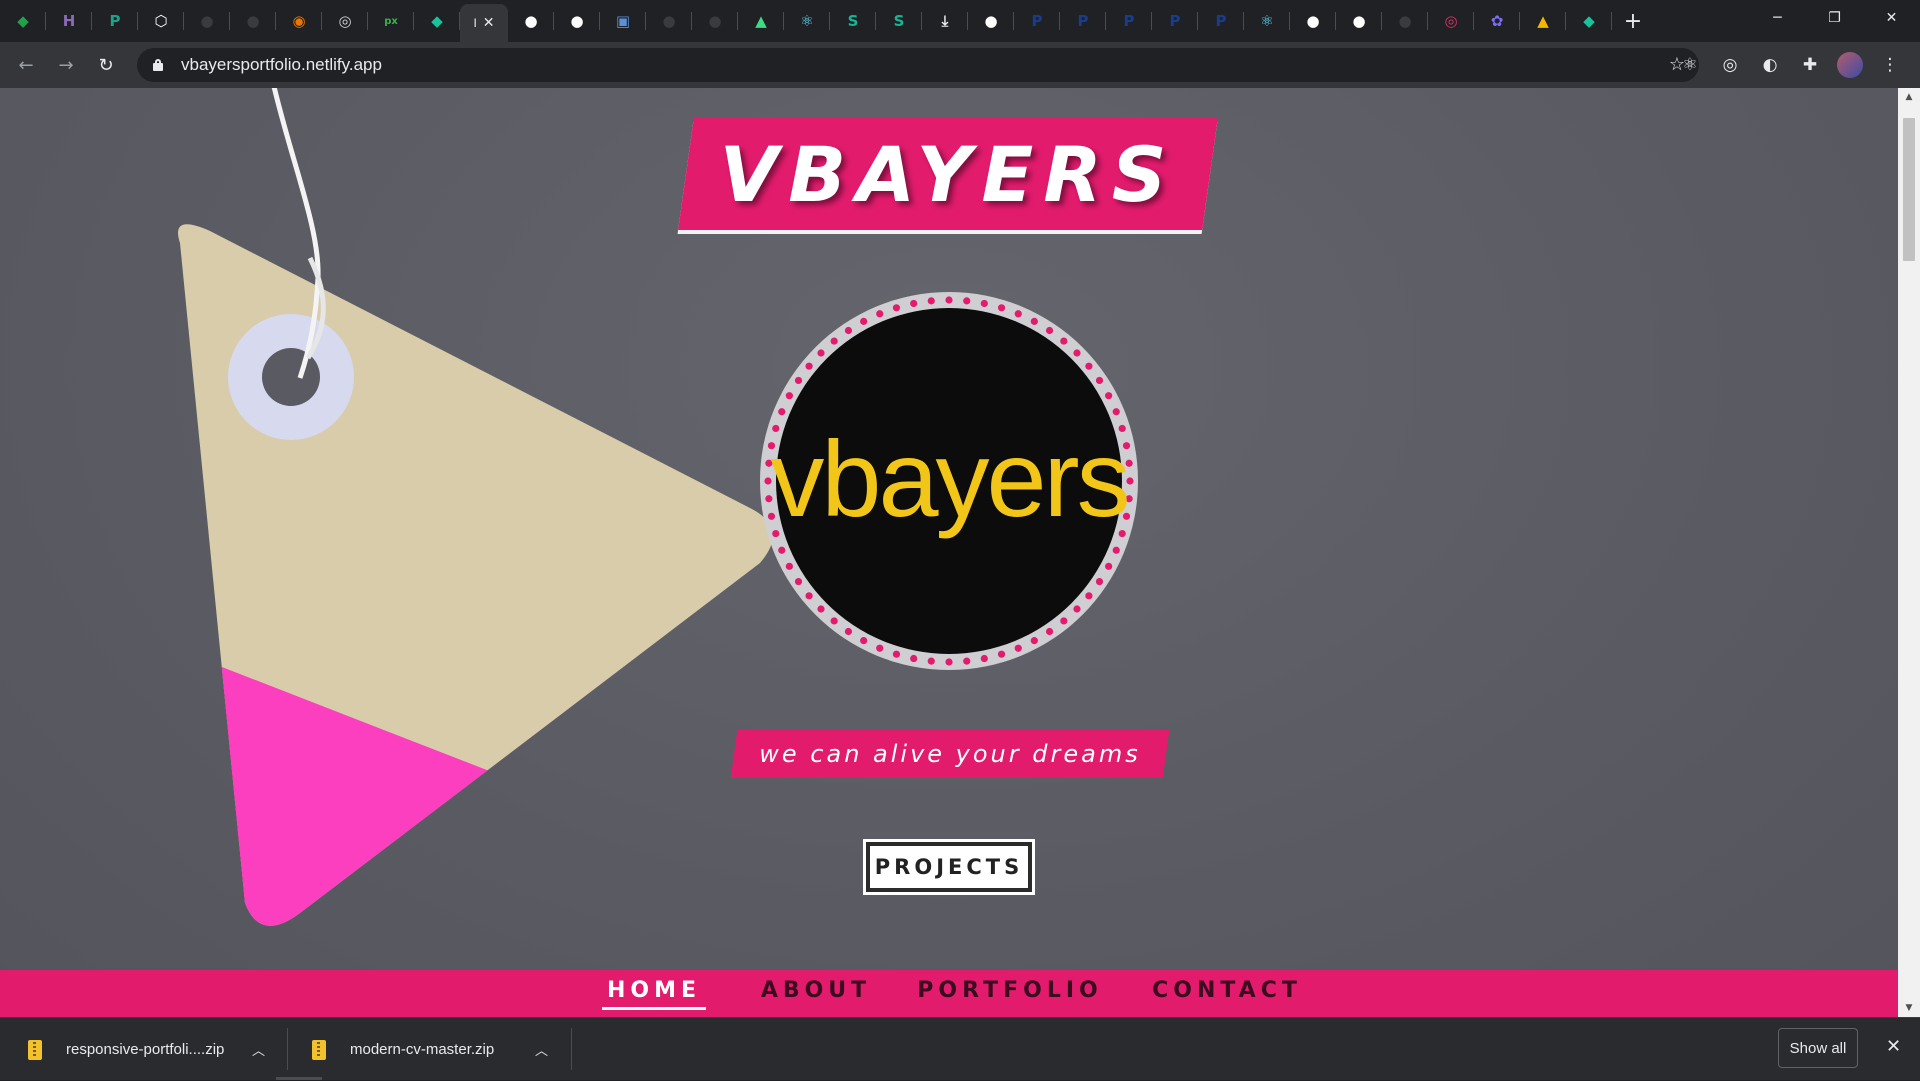 The width and height of the screenshot is (1920, 1081). I want to click on nav-about: ABOUT, so click(813, 994).